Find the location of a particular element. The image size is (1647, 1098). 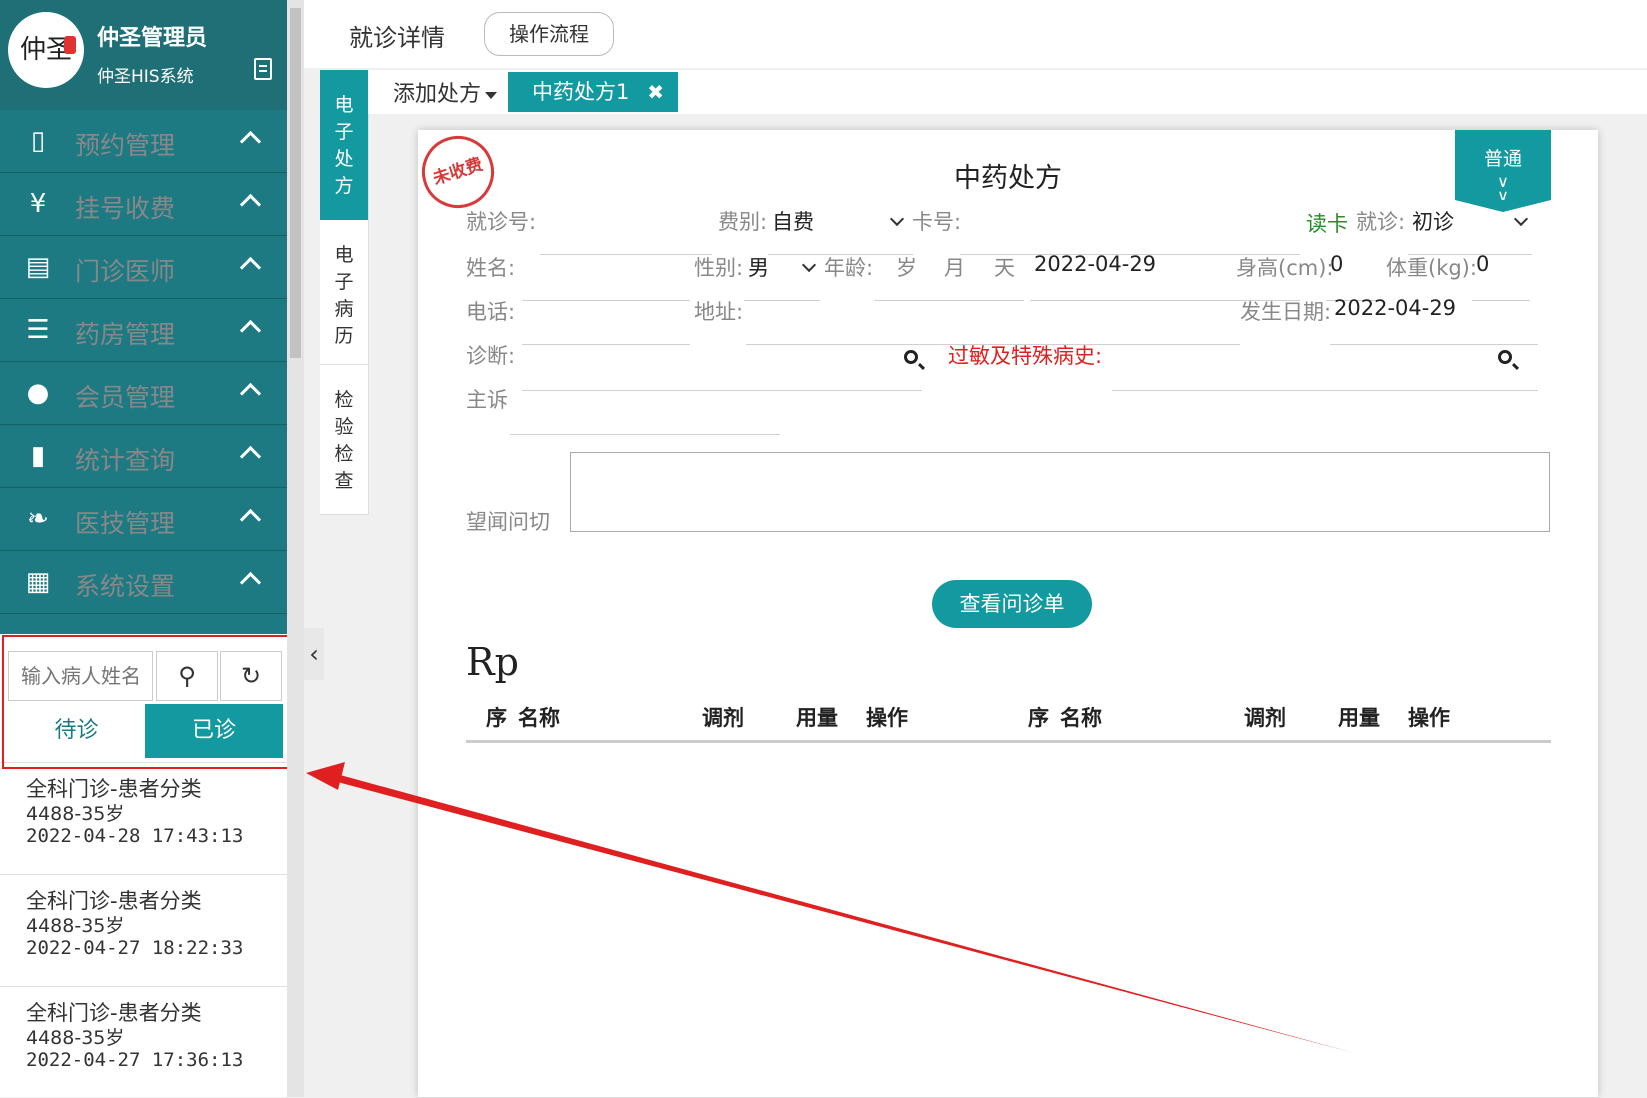

bar-chart-icon: ▮ is located at coordinates (38, 456).